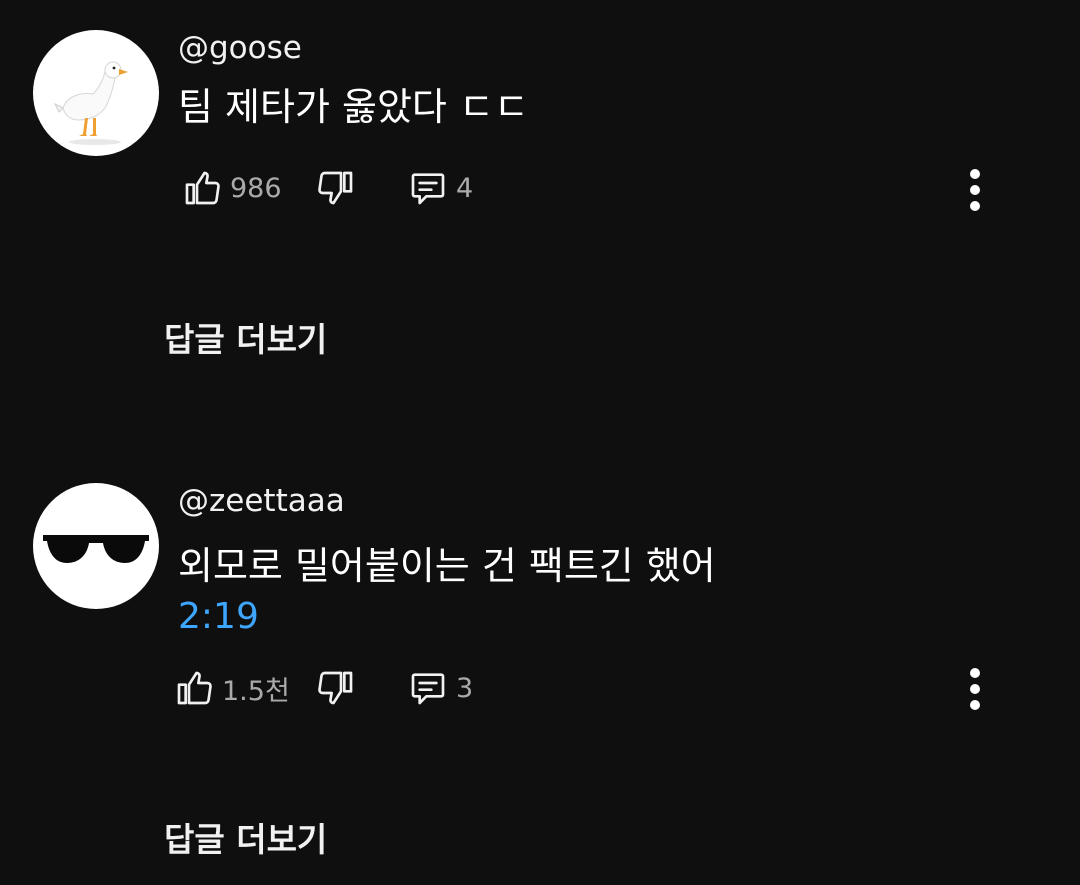  What do you see at coordinates (261, 501) in the screenshot?
I see `comment-author: @zeettaaa` at bounding box center [261, 501].